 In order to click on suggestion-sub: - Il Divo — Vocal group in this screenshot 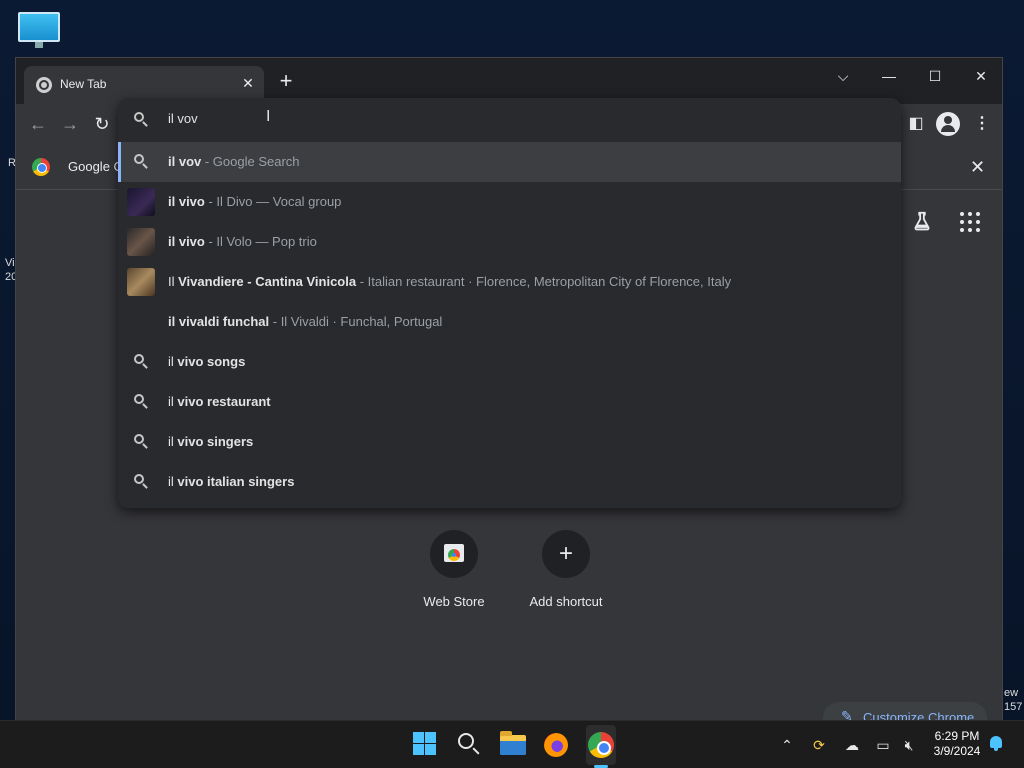, I will do `click(273, 201)`.